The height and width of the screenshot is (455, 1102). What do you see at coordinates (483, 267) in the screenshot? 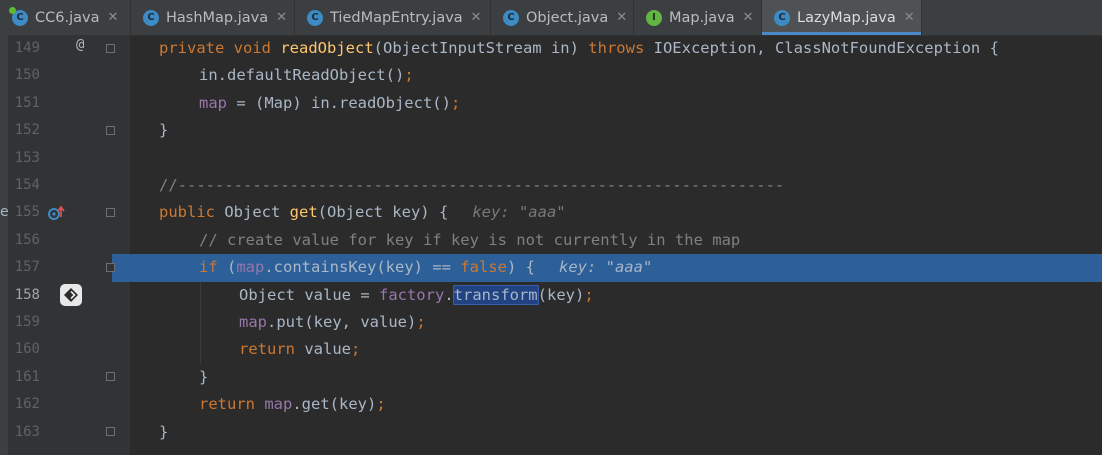
I see `keyword: false` at bounding box center [483, 267].